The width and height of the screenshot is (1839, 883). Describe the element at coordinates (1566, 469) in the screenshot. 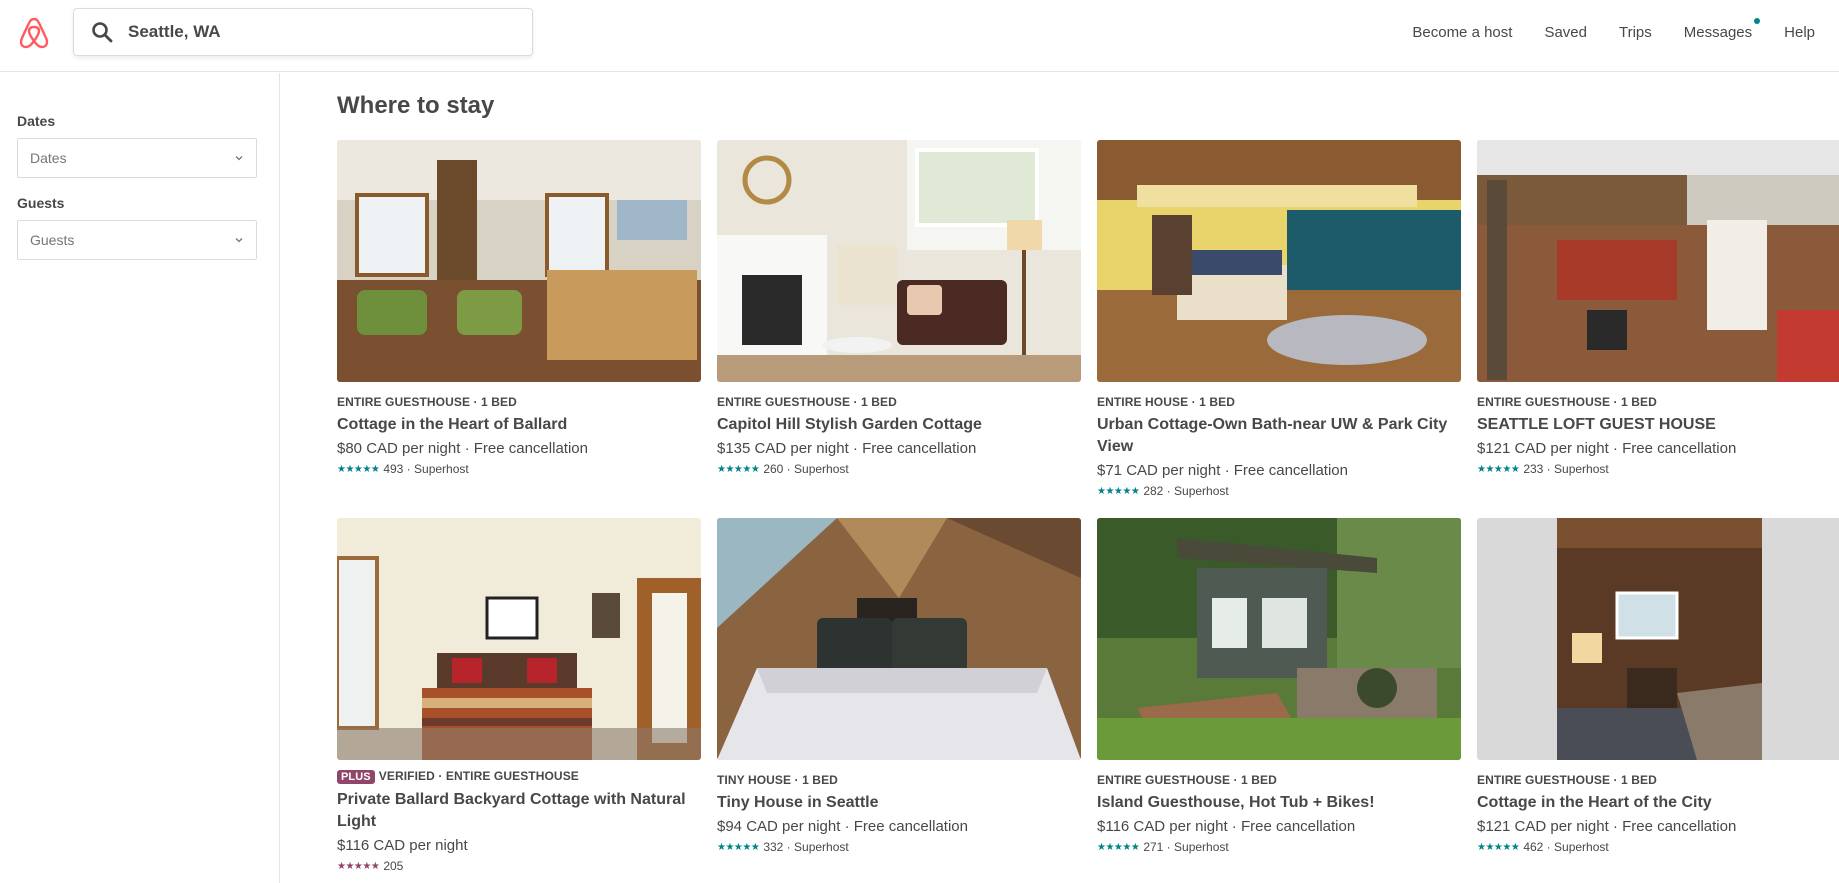

I see `review-count: 233 · Superhost` at that location.